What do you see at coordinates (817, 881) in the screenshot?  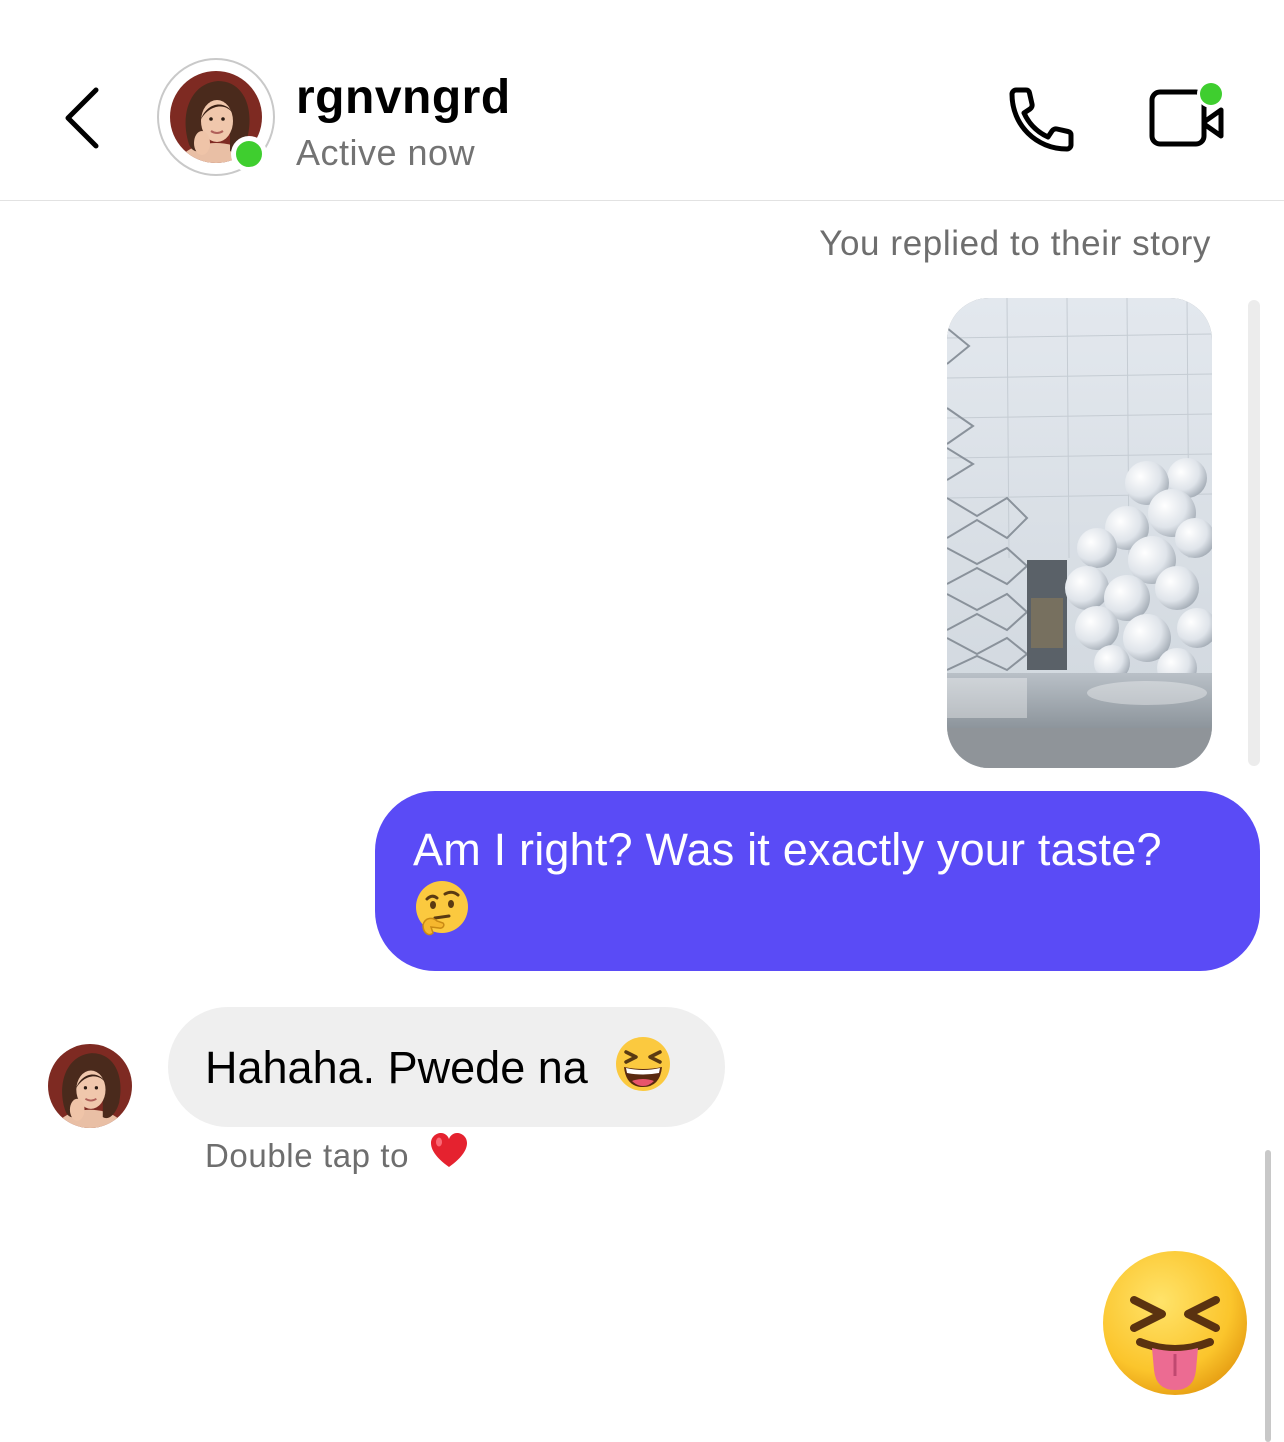 I see `outgoing-message-bubble: Am I right? Was it exactly your taste?` at bounding box center [817, 881].